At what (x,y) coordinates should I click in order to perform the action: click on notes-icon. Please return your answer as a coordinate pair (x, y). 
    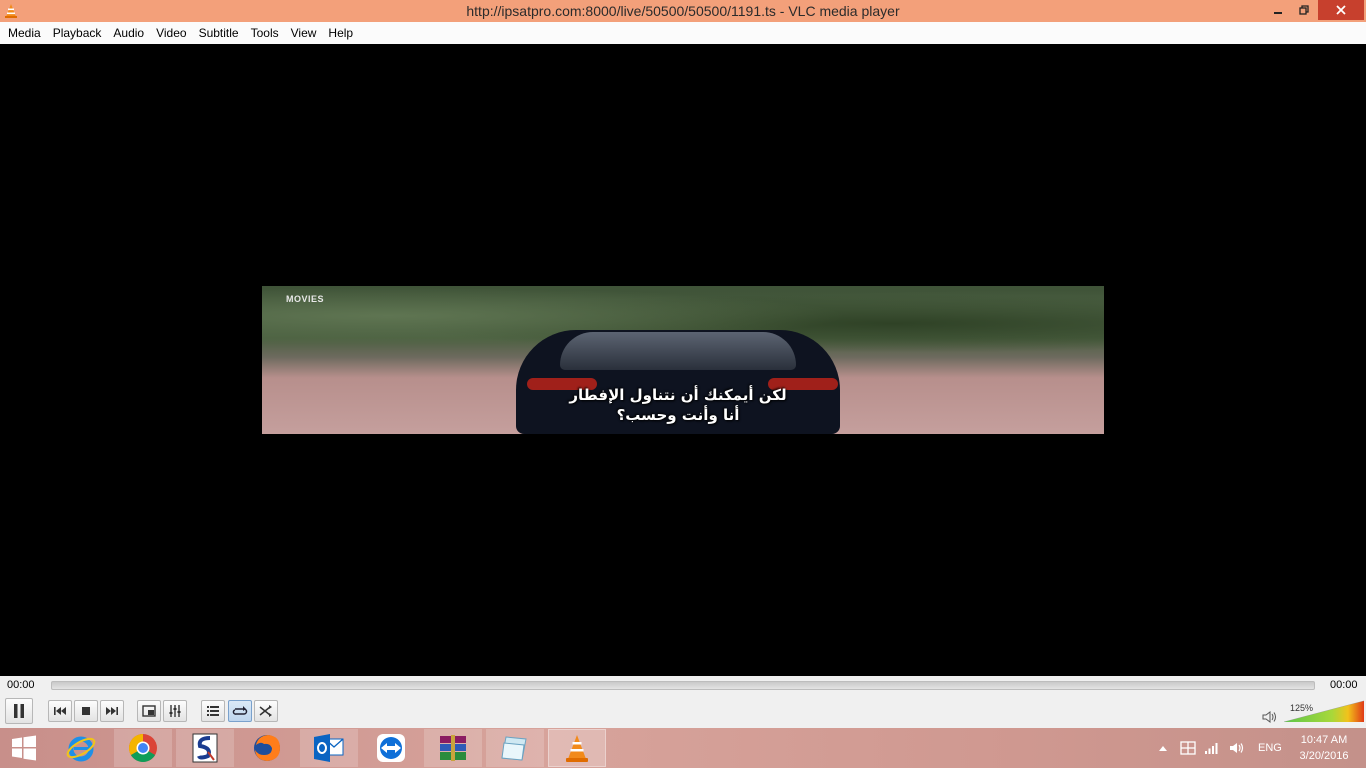
    Looking at the image, I should click on (514, 748).